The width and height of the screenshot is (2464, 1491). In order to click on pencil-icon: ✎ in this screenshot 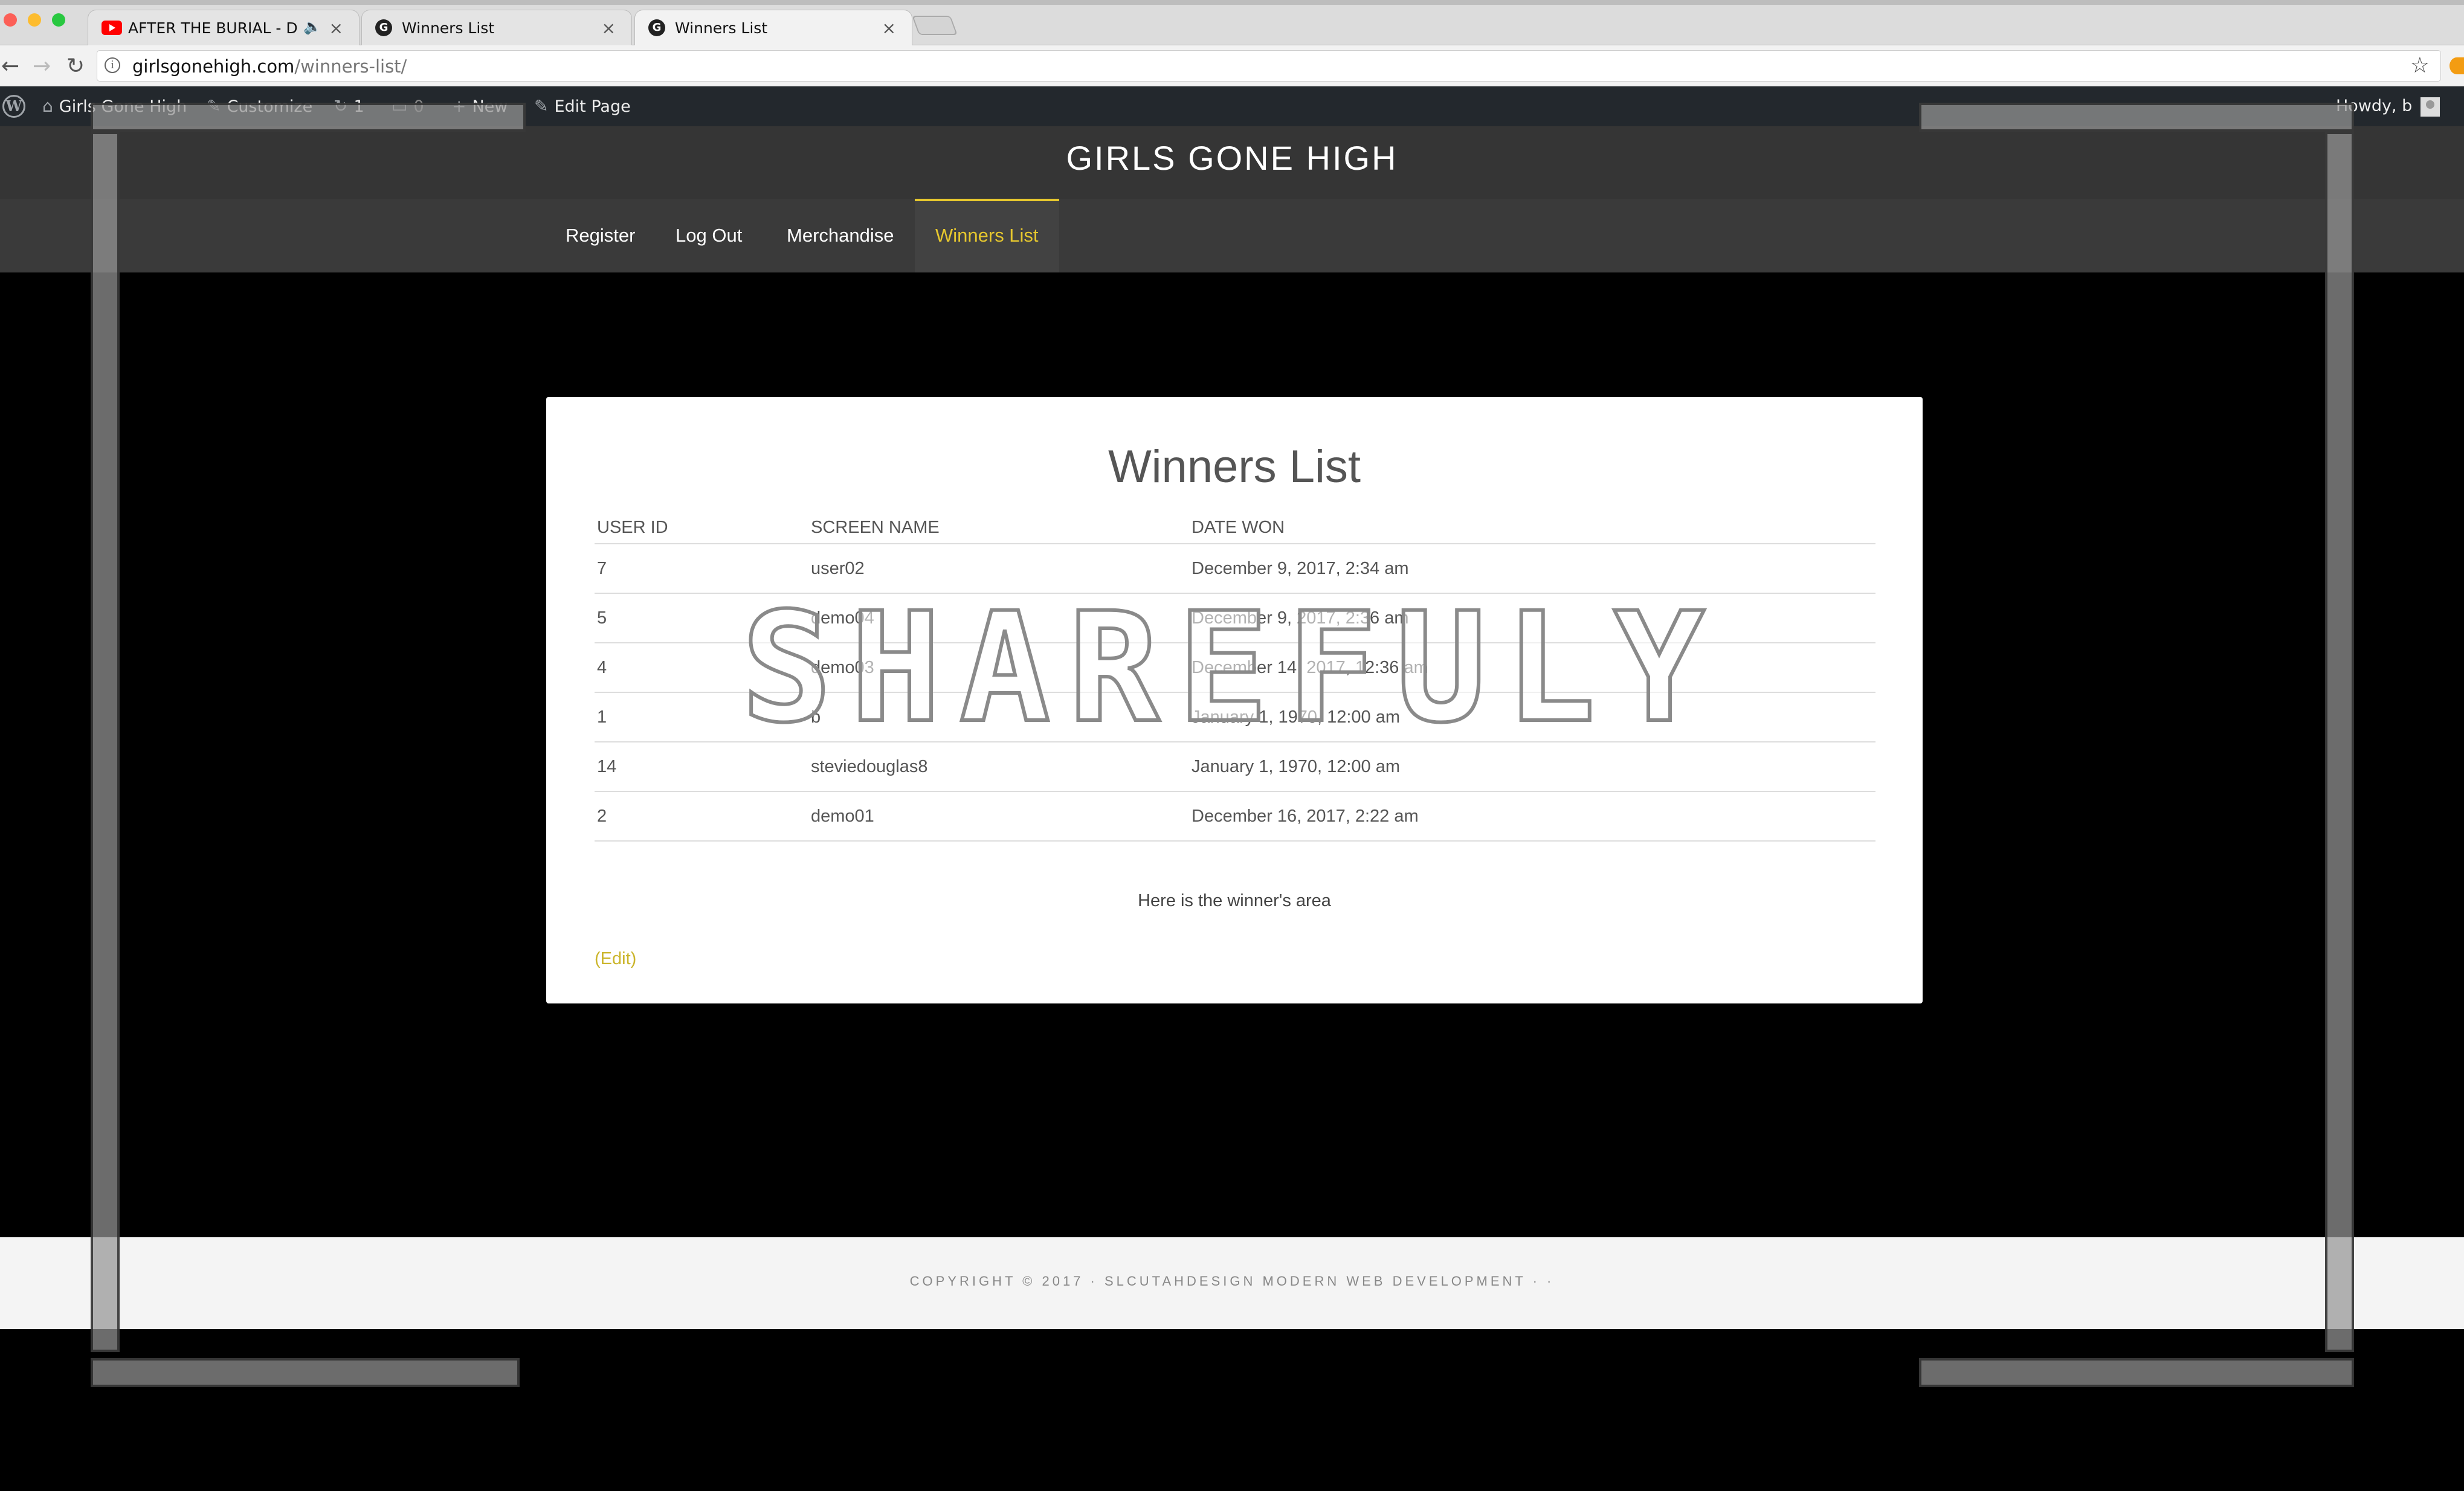, I will do `click(541, 106)`.